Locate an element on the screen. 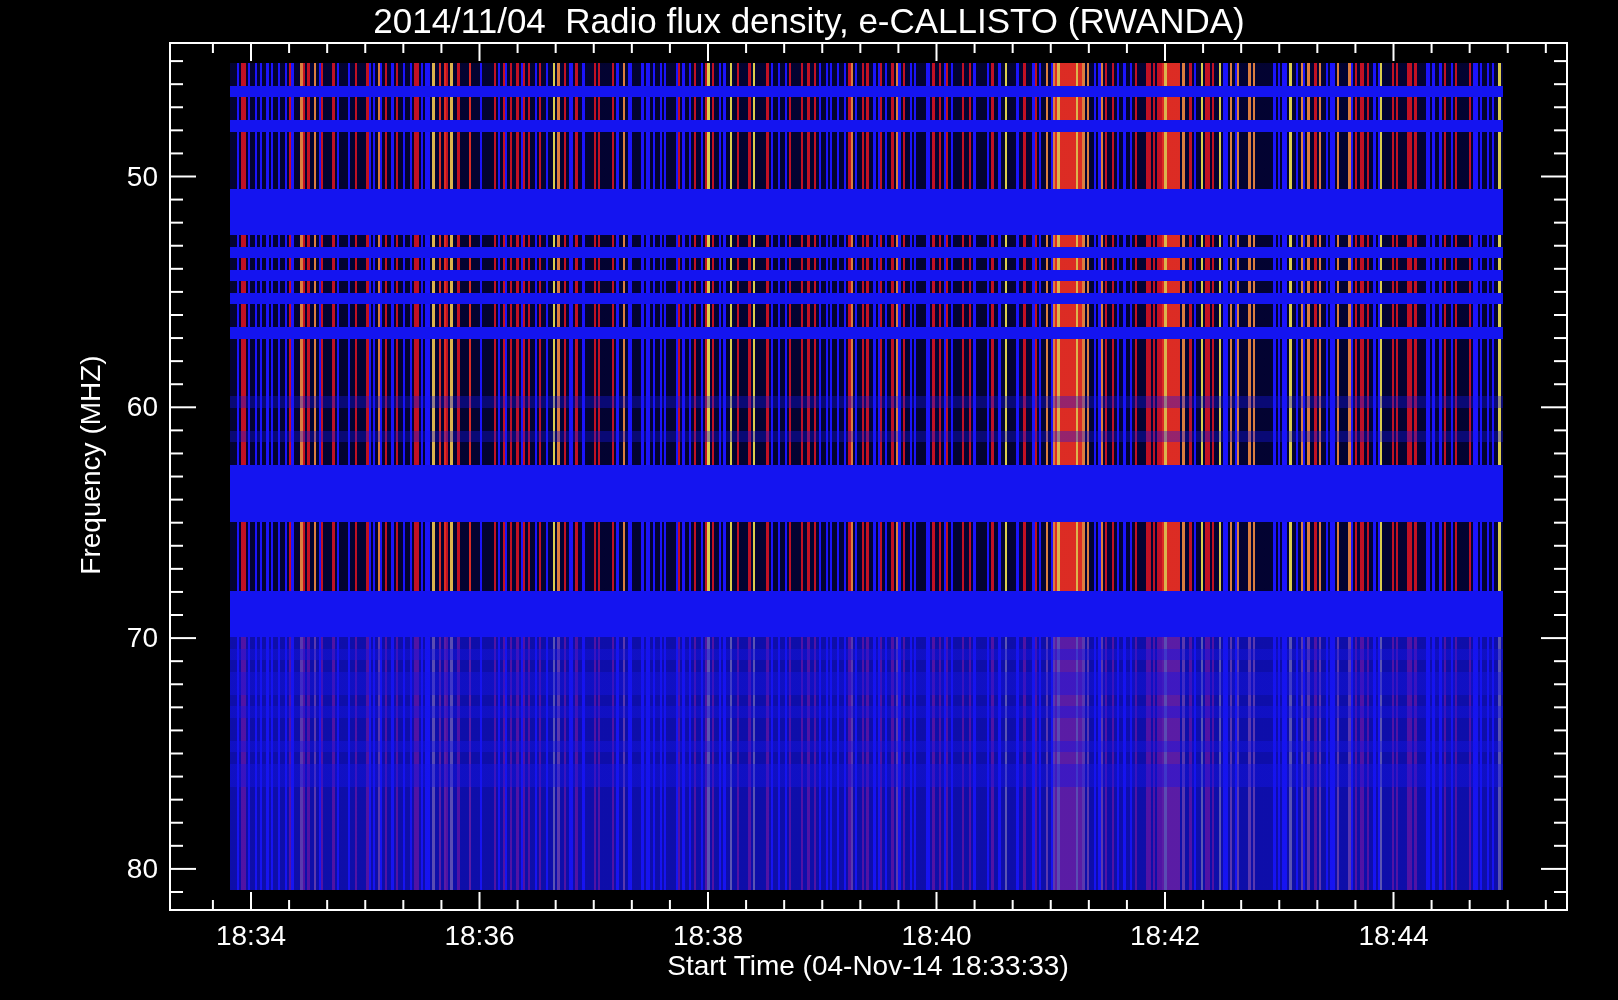  y-tick-label: 60 is located at coordinates (142, 407).